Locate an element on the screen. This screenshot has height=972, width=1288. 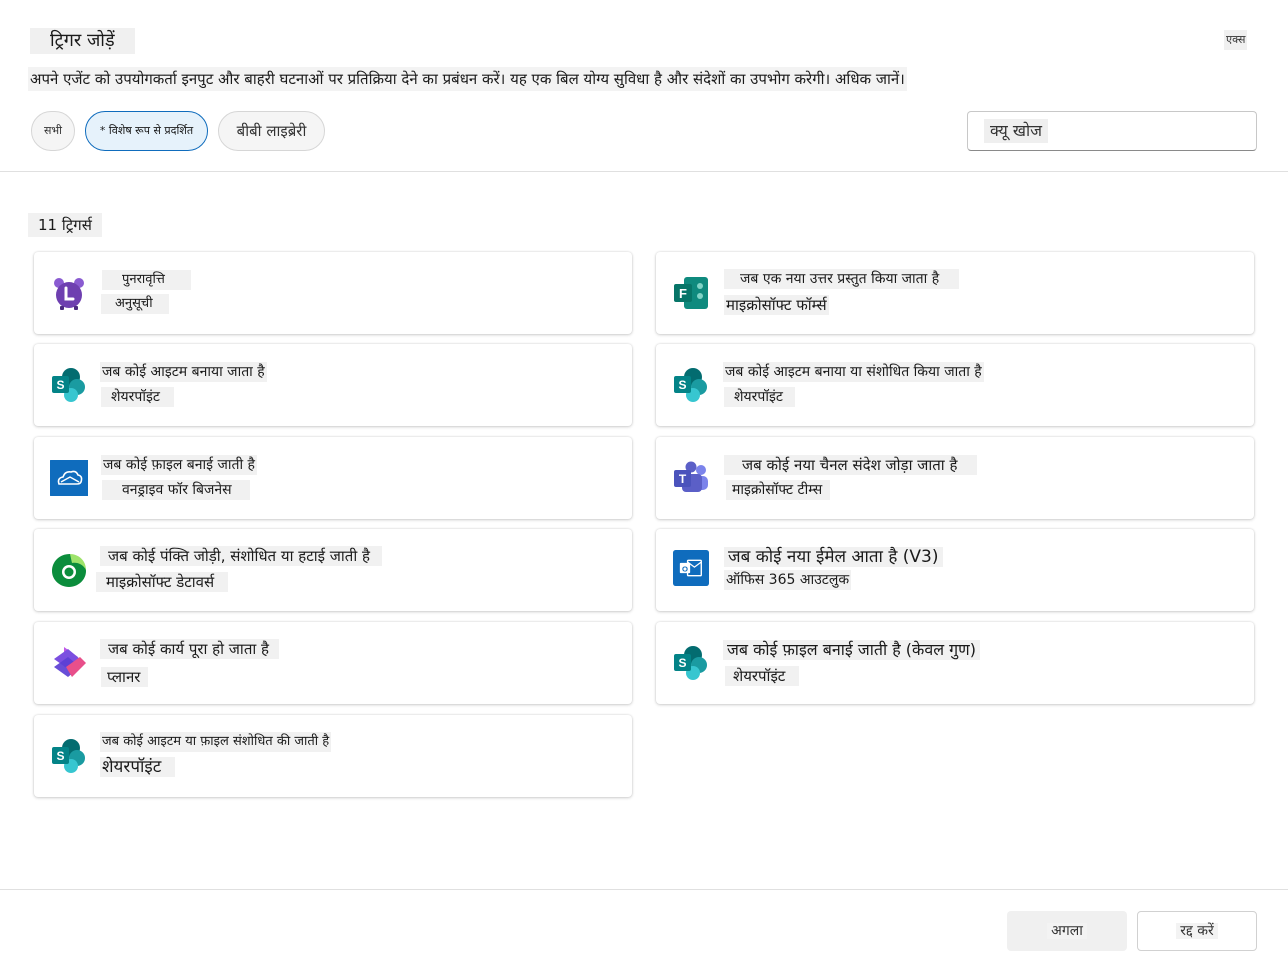
header-divider is located at coordinates (644, 171).